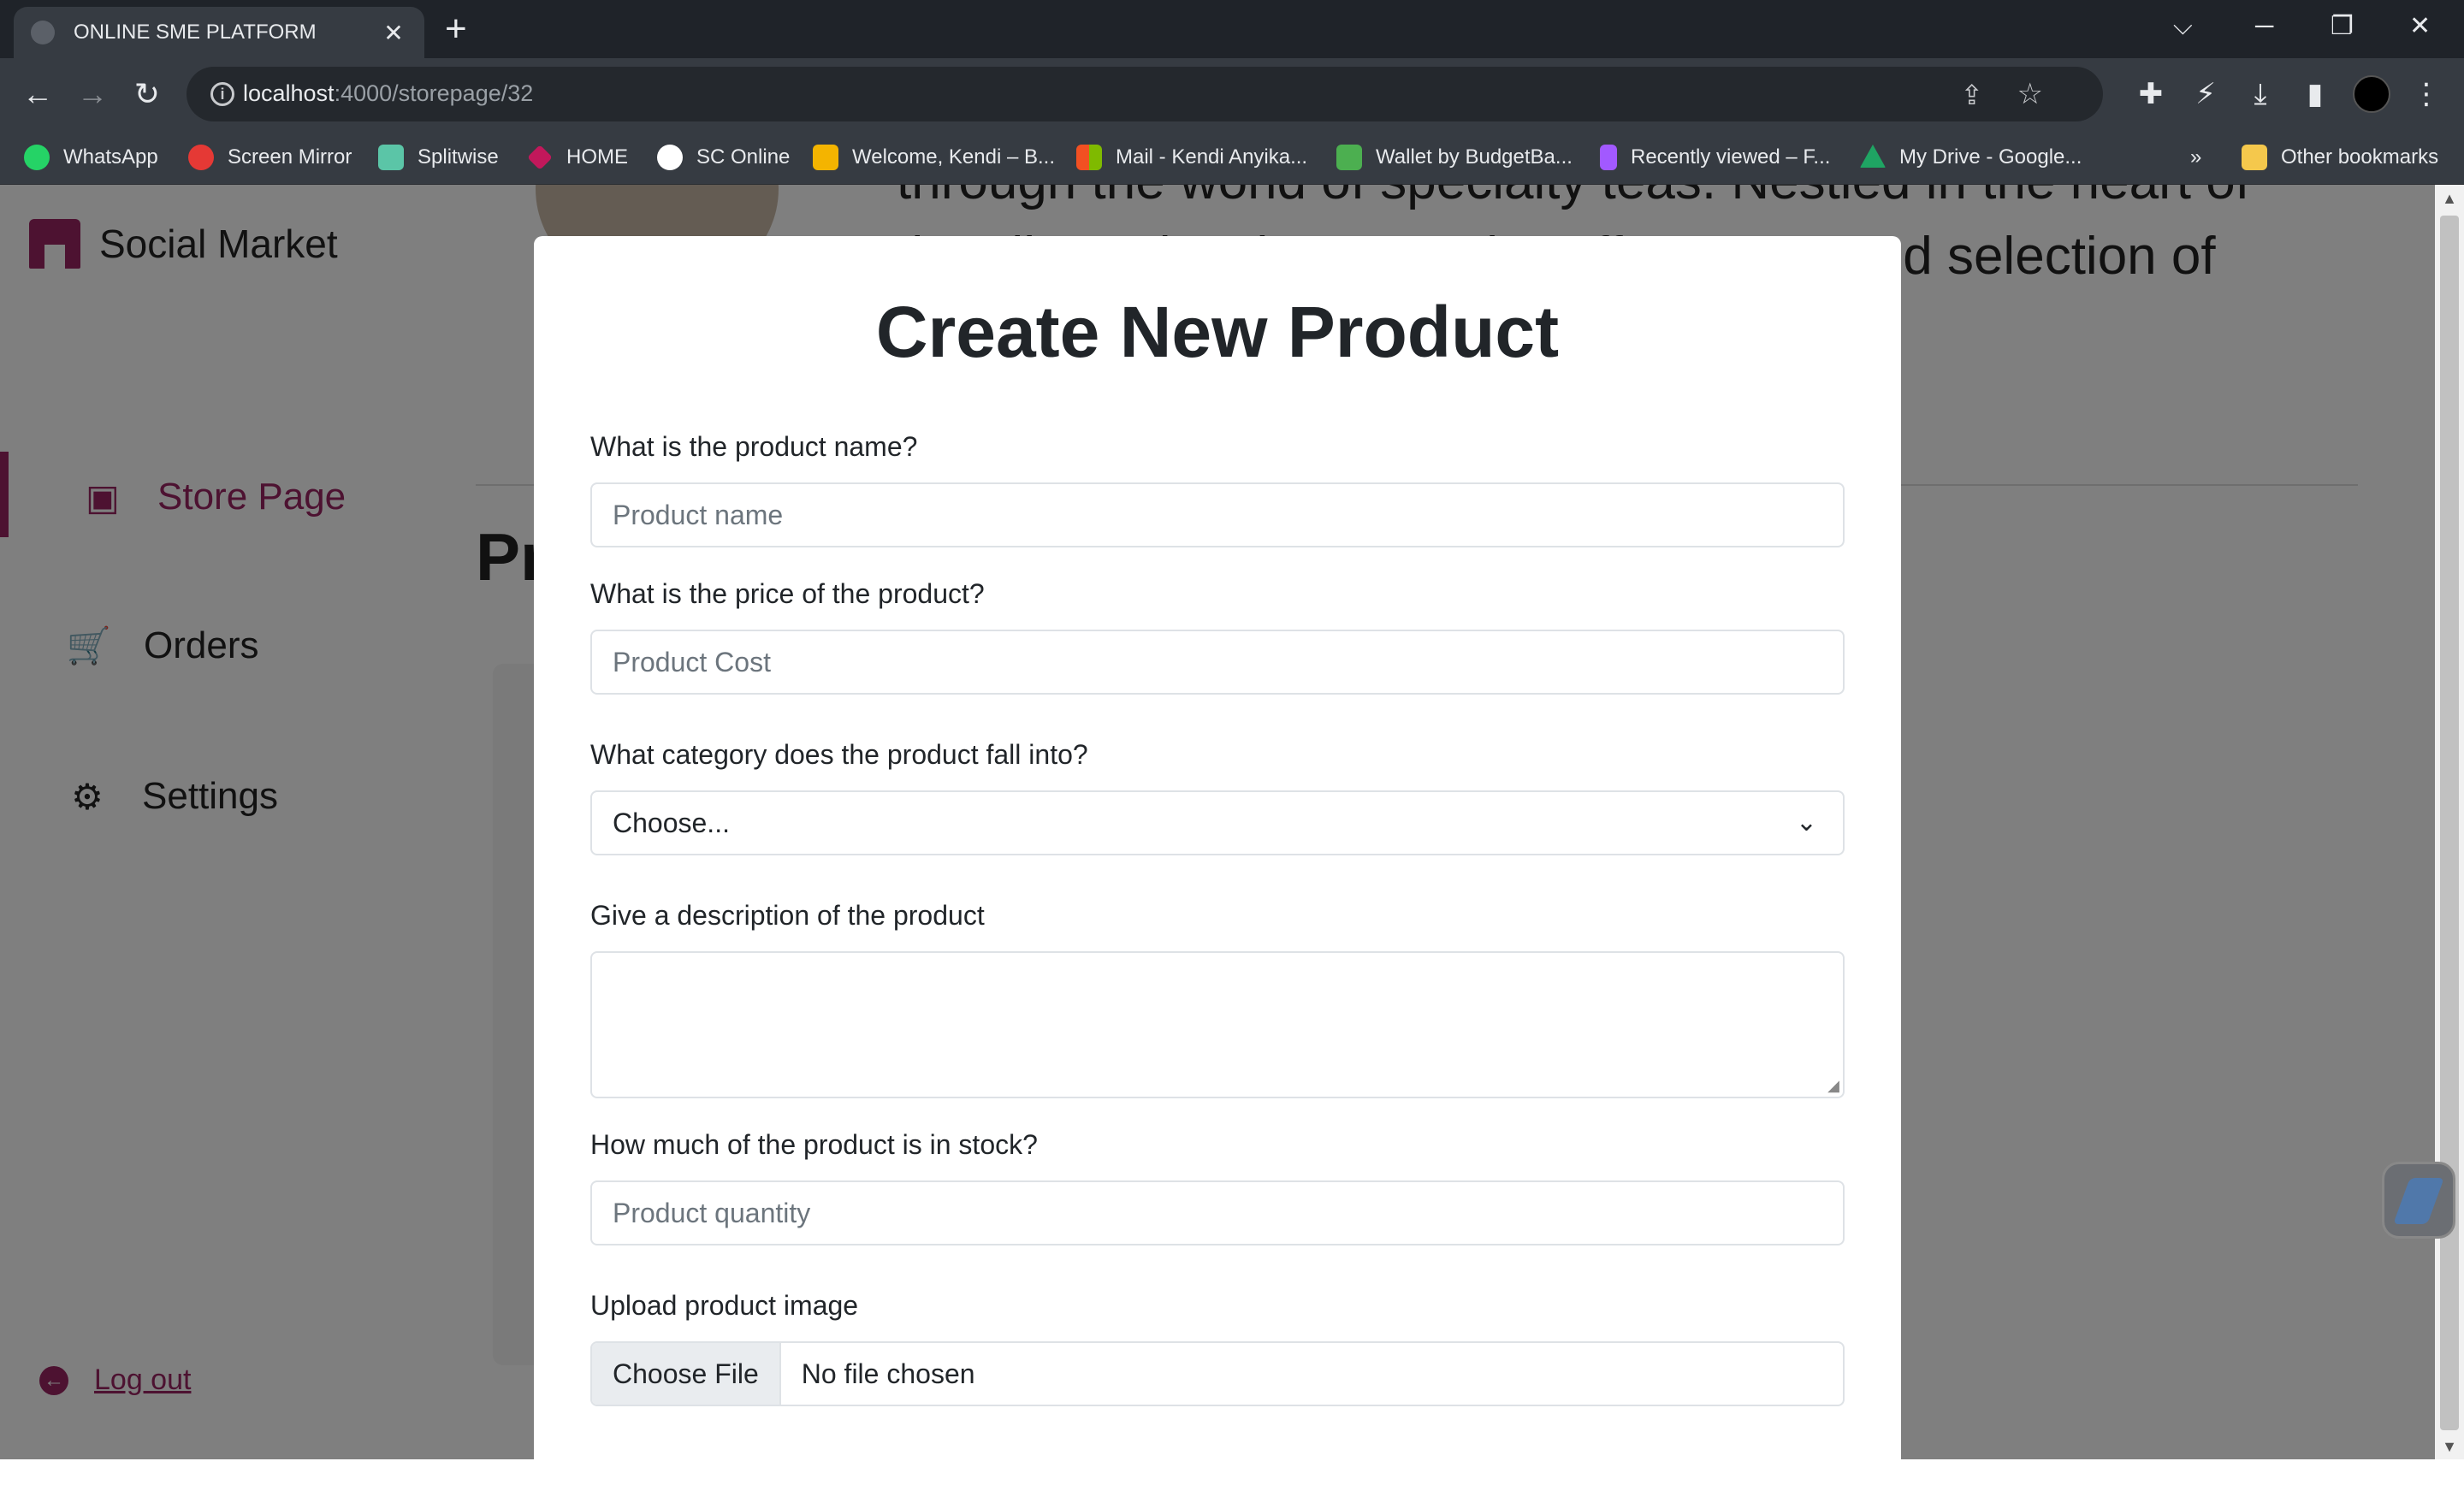  What do you see at coordinates (1971, 95) in the screenshot?
I see `share-icon: ⇪` at bounding box center [1971, 95].